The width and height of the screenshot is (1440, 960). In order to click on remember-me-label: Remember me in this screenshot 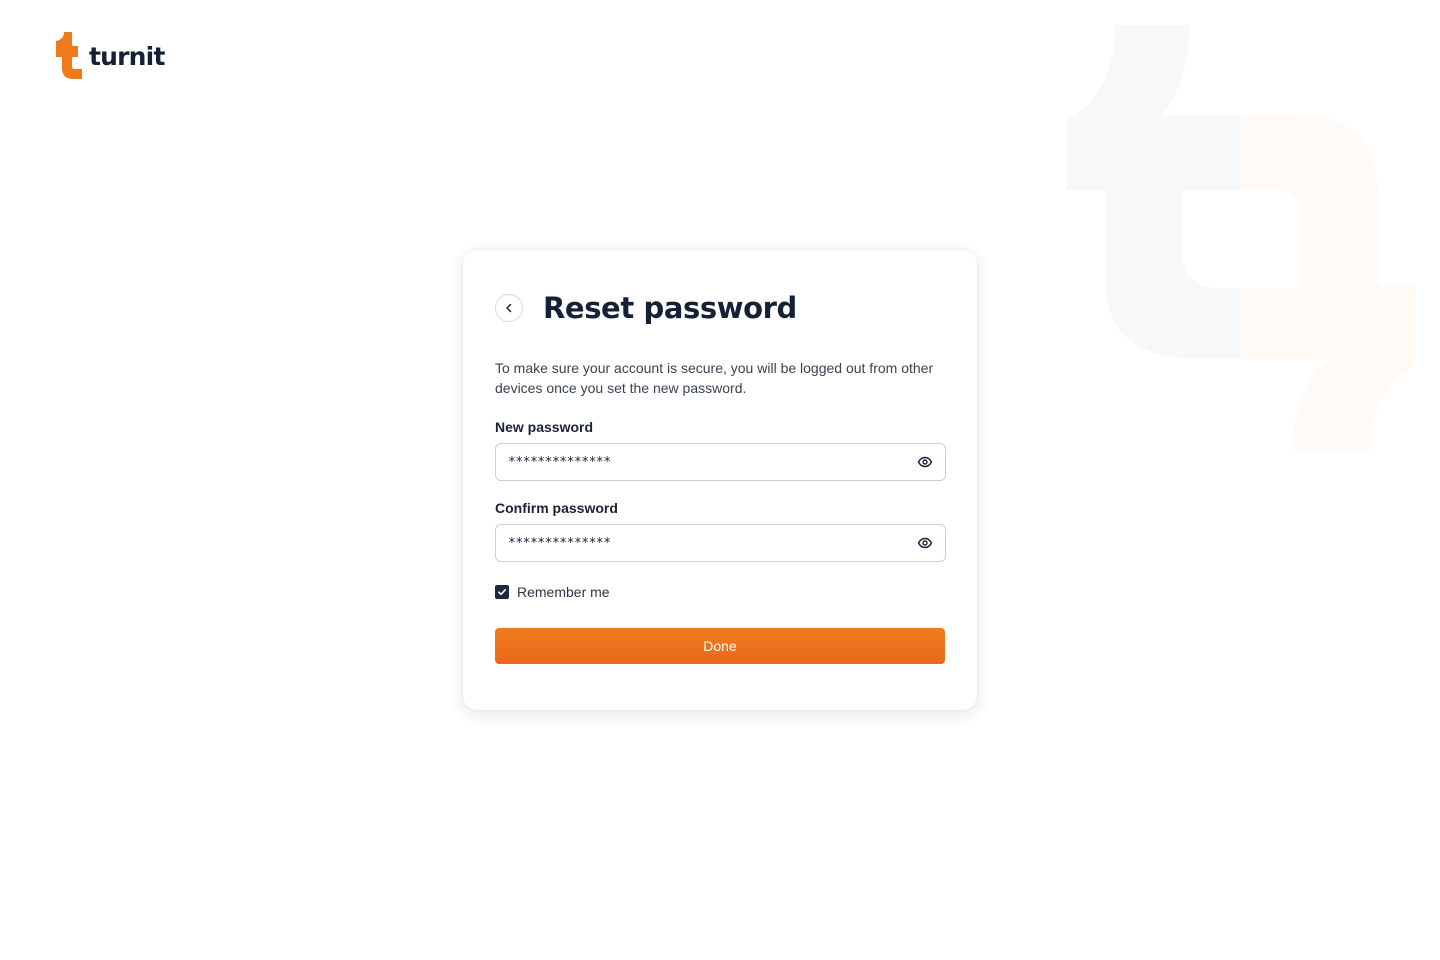, I will do `click(563, 592)`.